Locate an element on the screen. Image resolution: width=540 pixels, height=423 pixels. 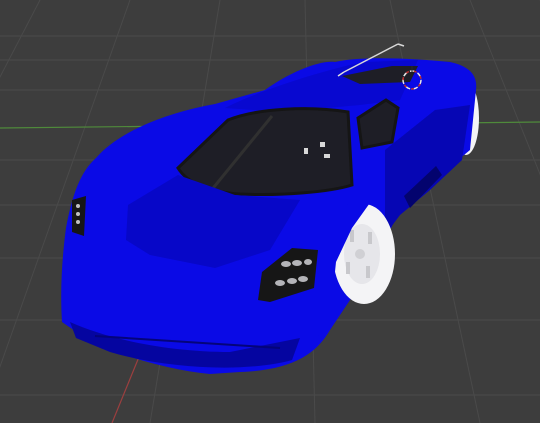
left-headlight is located at coordinates (79, 216).